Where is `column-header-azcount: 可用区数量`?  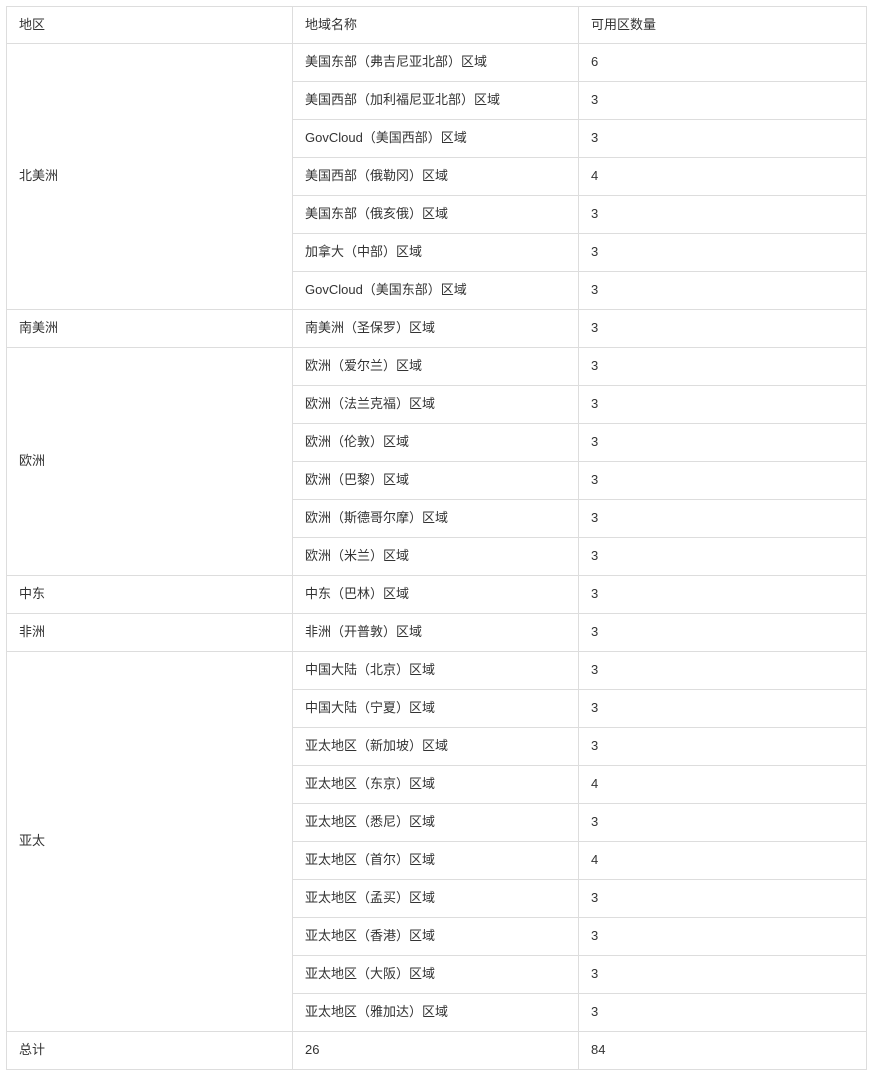 column-header-azcount: 可用区数量 is located at coordinates (722, 25).